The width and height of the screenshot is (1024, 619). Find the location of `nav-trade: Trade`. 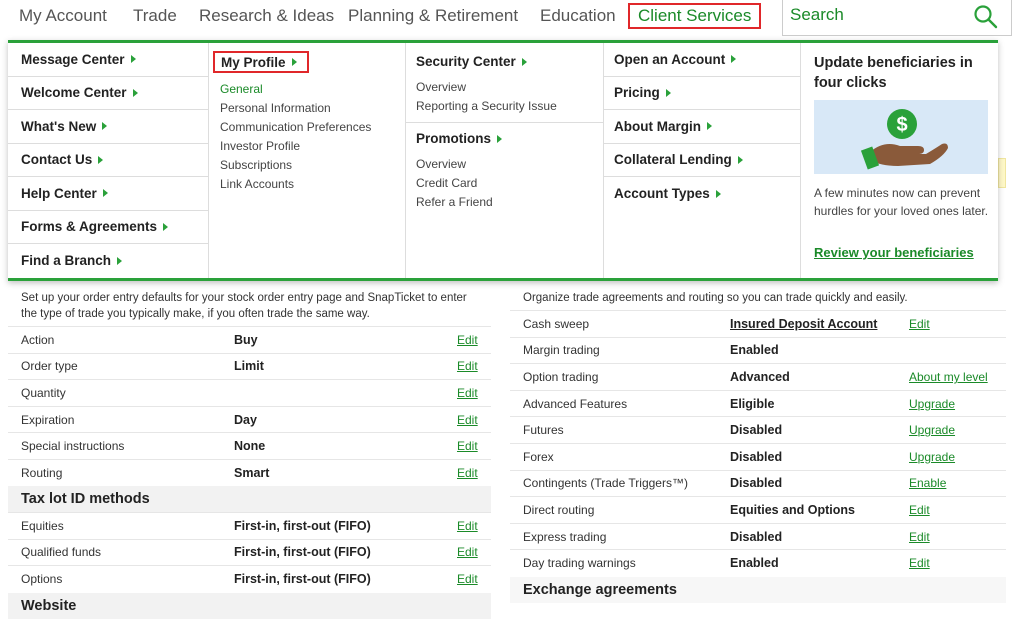

nav-trade: Trade is located at coordinates (155, 16).